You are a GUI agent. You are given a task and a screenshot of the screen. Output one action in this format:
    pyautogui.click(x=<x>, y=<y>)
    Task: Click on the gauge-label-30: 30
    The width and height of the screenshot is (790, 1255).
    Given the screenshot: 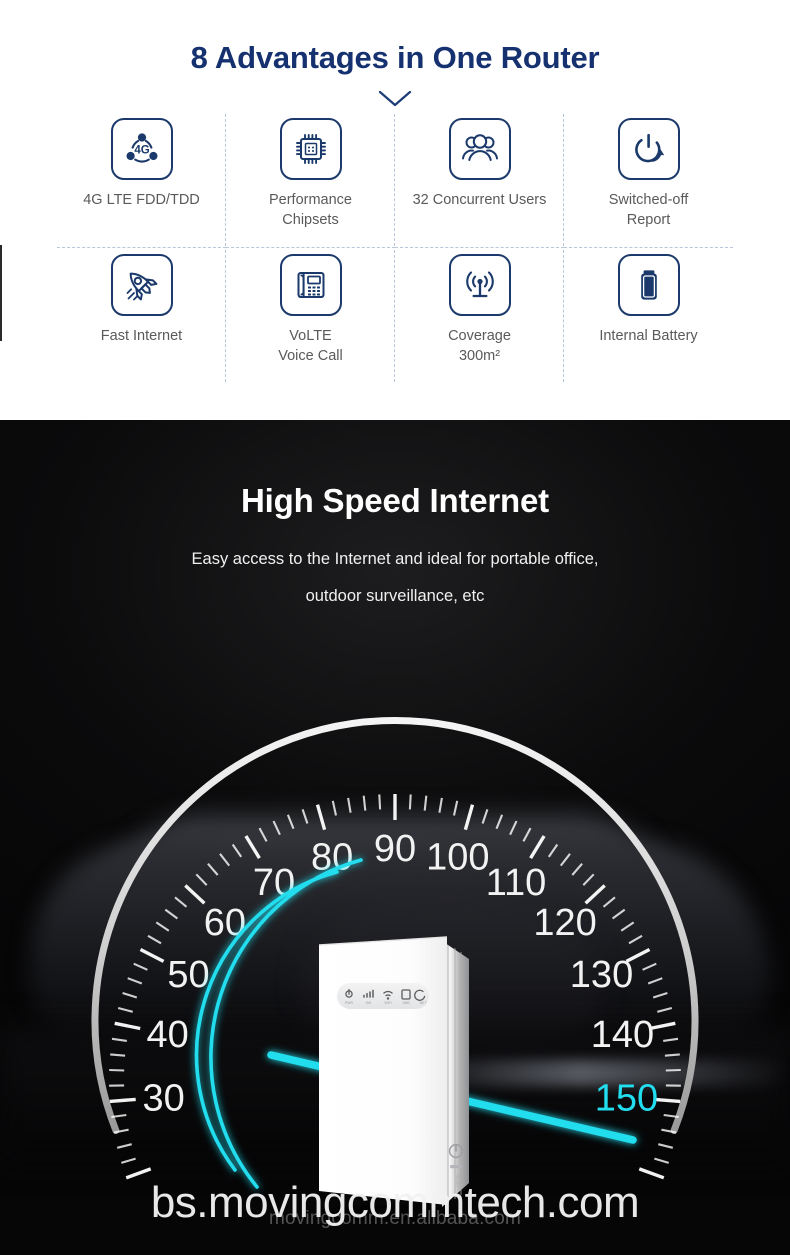 What is the action you would take?
    pyautogui.click(x=163, y=1098)
    